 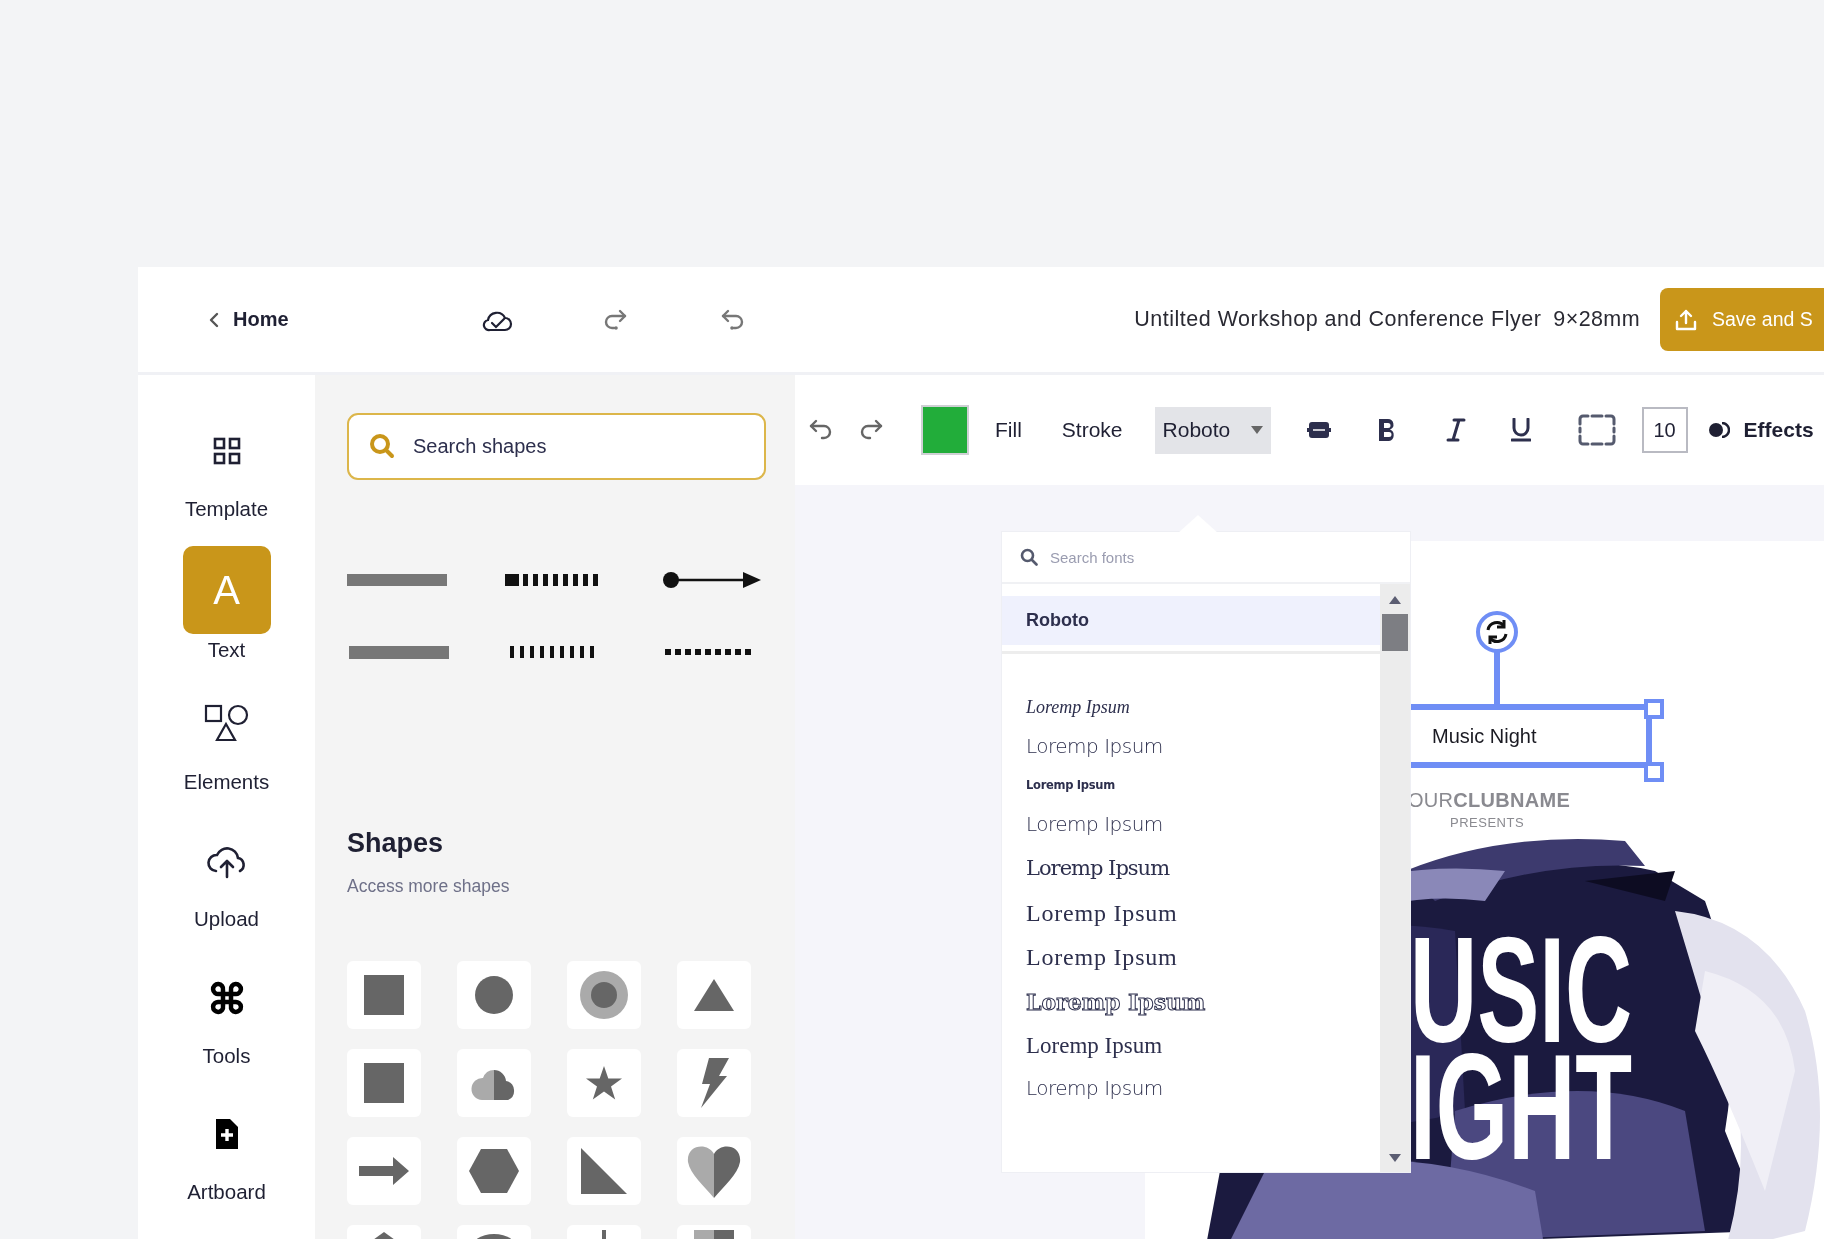 What do you see at coordinates (226, 1170) in the screenshot?
I see `sidebar-item: Artboard` at bounding box center [226, 1170].